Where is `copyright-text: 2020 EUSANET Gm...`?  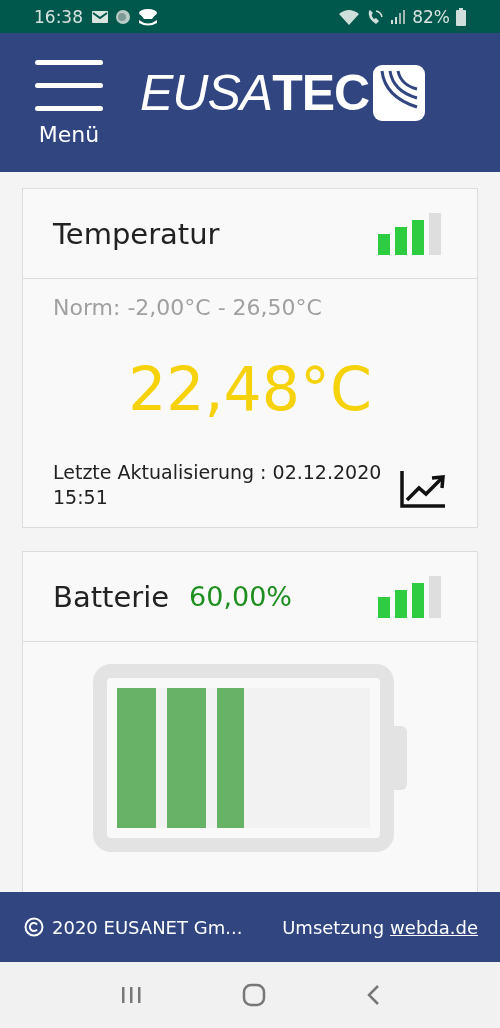
copyright-text: 2020 EUSANET Gm... is located at coordinates (147, 927).